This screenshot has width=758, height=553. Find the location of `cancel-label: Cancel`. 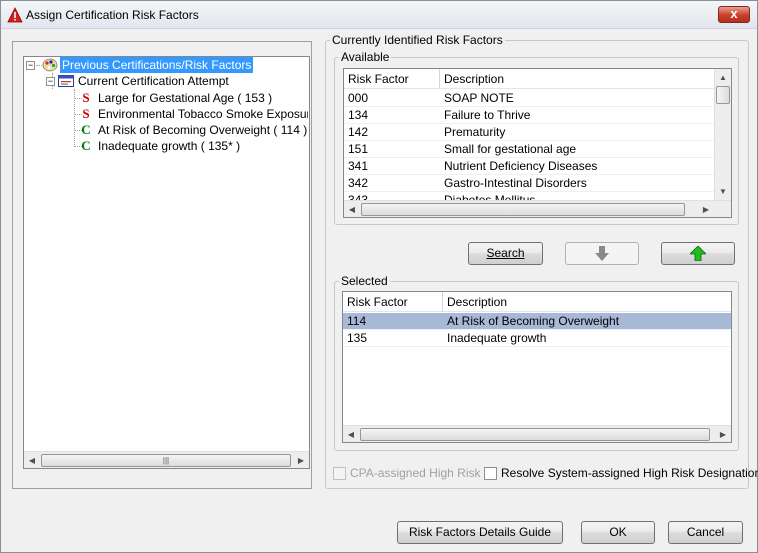

cancel-label: Cancel is located at coordinates (705, 532).